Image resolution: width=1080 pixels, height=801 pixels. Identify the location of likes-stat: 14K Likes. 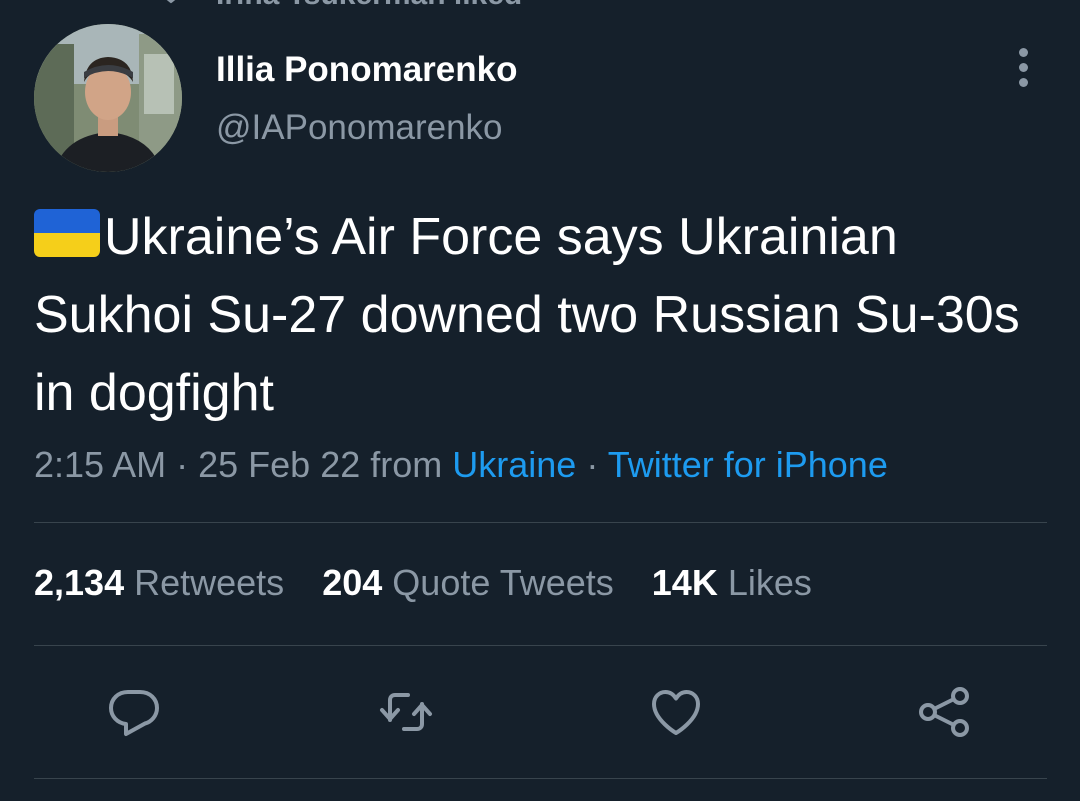
(732, 582).